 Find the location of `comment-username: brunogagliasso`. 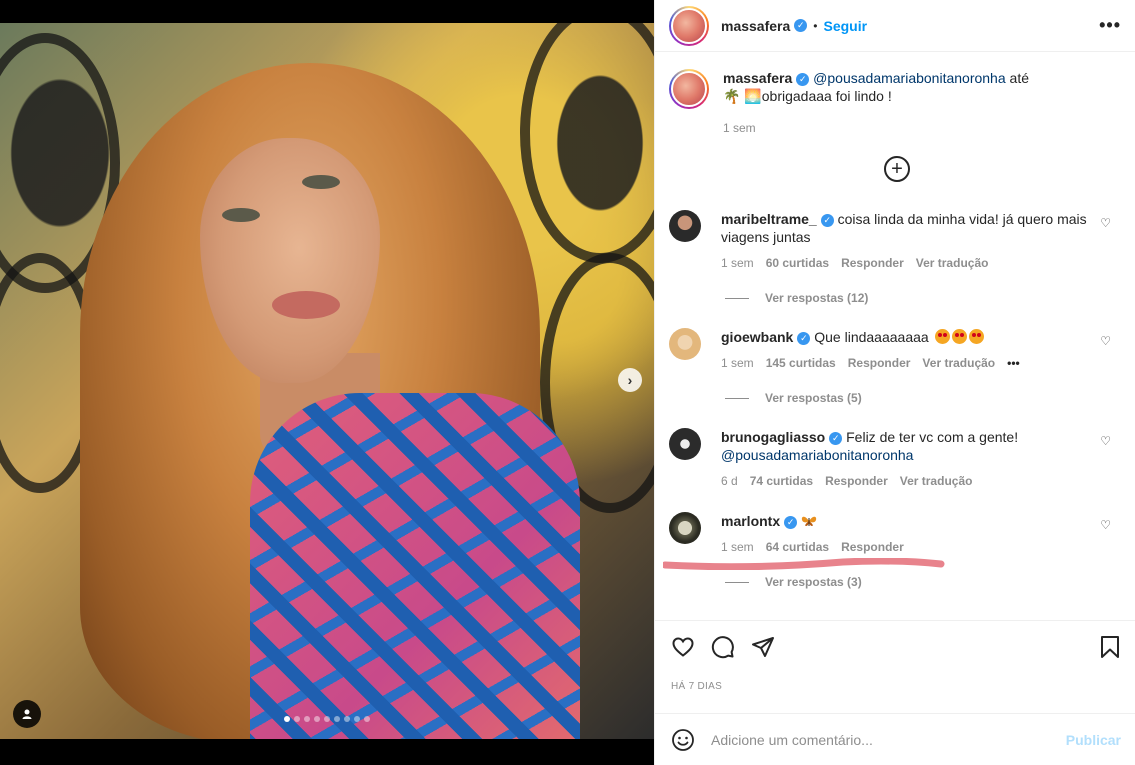

comment-username: brunogagliasso is located at coordinates (773, 437).